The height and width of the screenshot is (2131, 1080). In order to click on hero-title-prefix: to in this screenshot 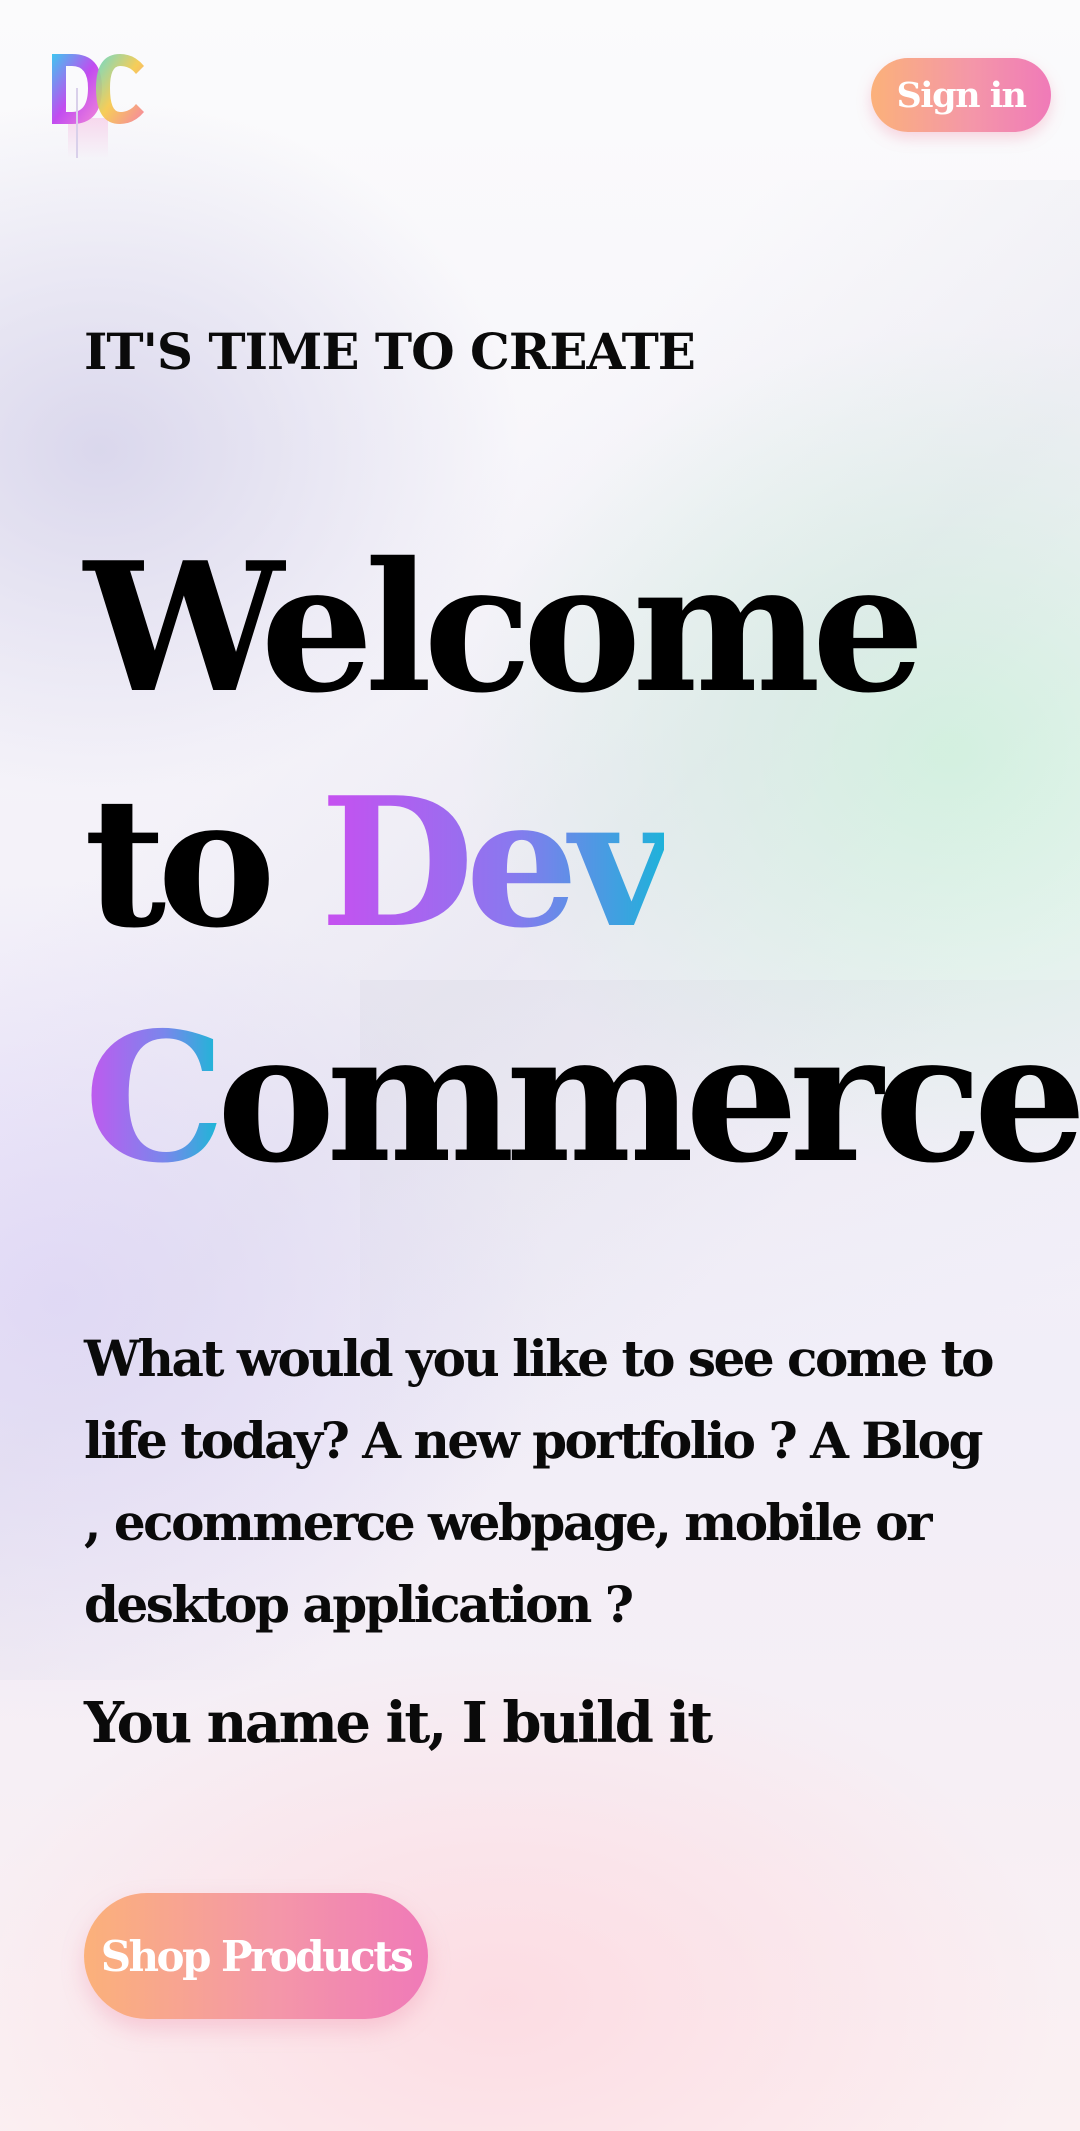, I will do `click(202, 862)`.